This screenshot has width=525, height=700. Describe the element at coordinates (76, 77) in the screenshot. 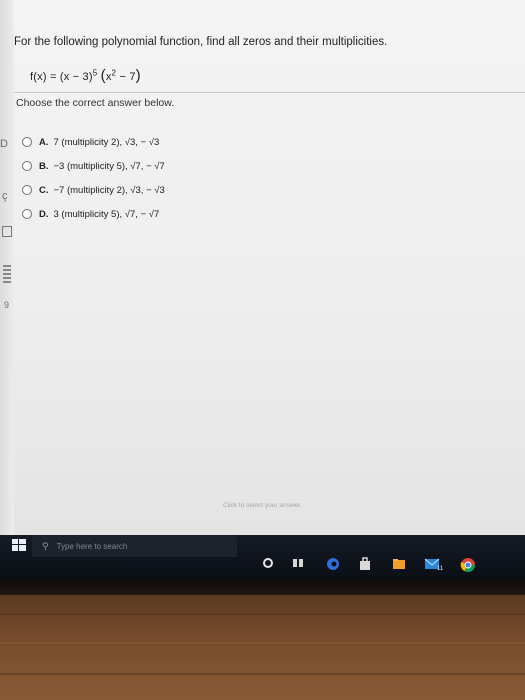

I see `formula-factor1: (x − 3)` at that location.